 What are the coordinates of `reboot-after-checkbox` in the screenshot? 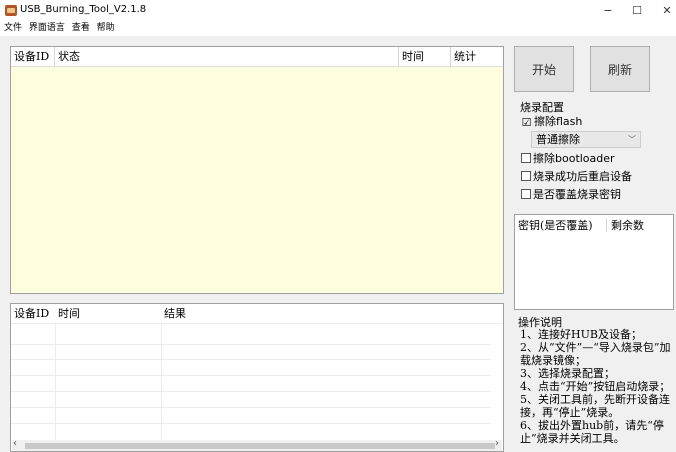 It's located at (526, 176).